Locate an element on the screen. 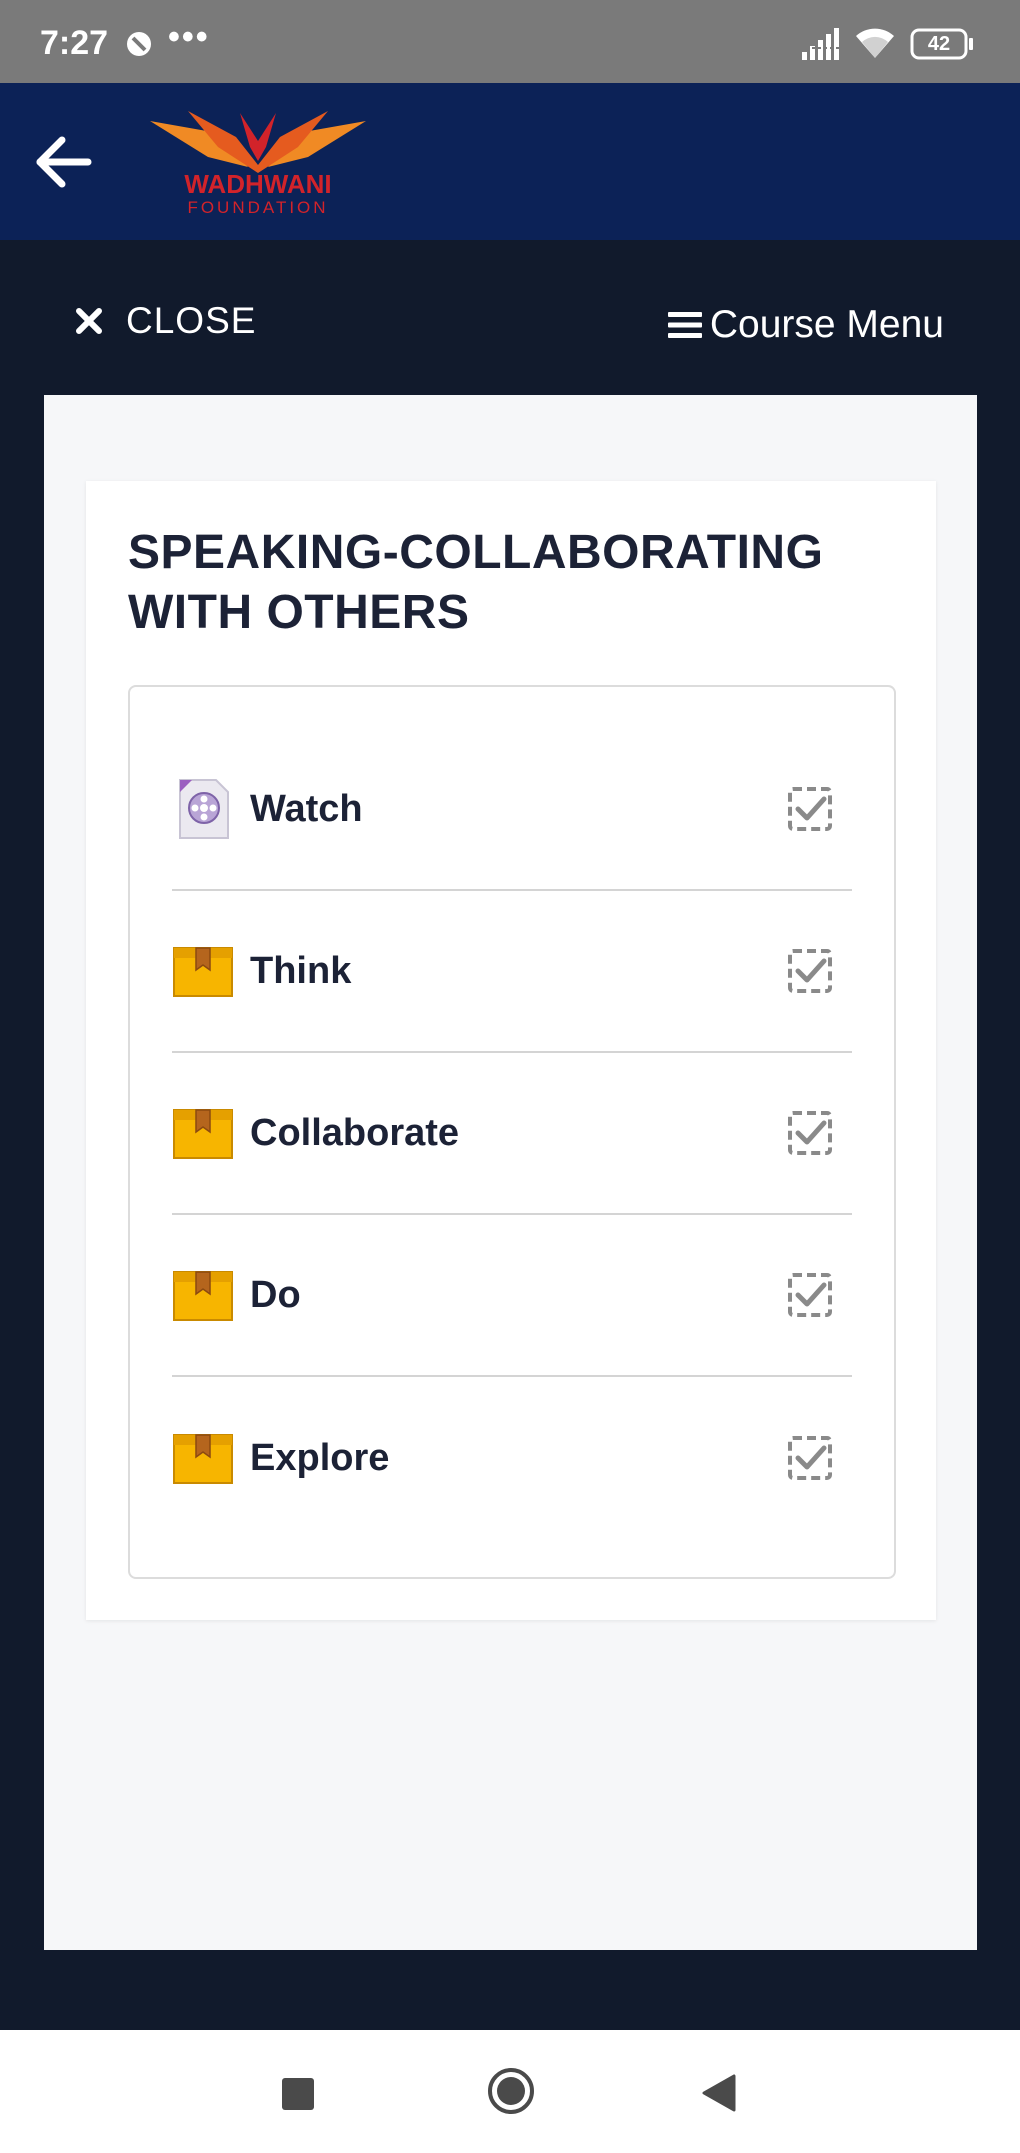  logo-subtext: FOUNDATION is located at coordinates (257, 207).